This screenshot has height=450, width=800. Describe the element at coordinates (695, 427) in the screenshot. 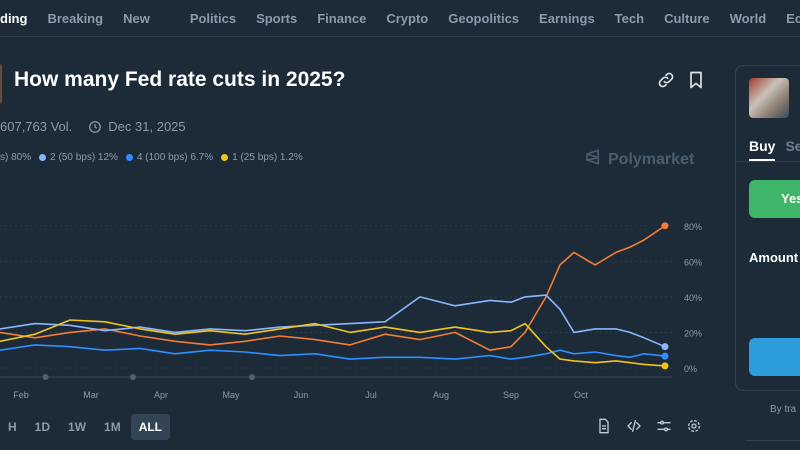

I see `gear-icon` at that location.